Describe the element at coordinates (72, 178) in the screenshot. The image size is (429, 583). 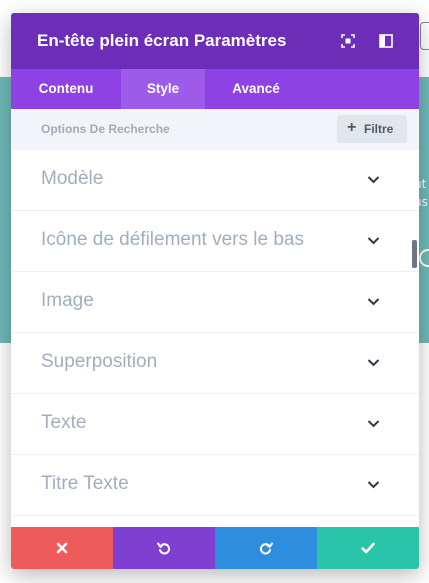
I see `section-label: Modèle` at that location.